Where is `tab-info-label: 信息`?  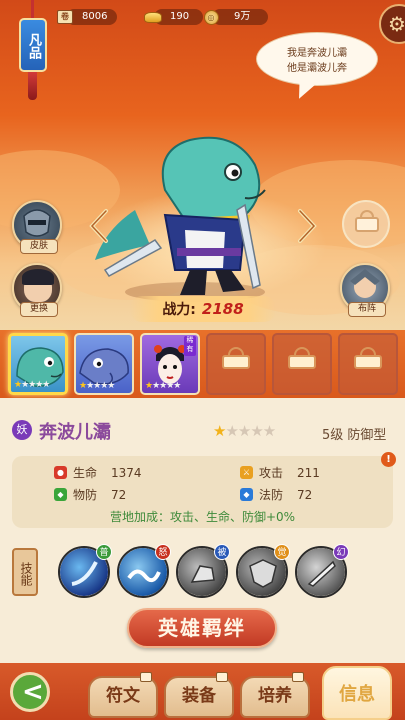
tab-info-label: 信息 is located at coordinates (357, 694).